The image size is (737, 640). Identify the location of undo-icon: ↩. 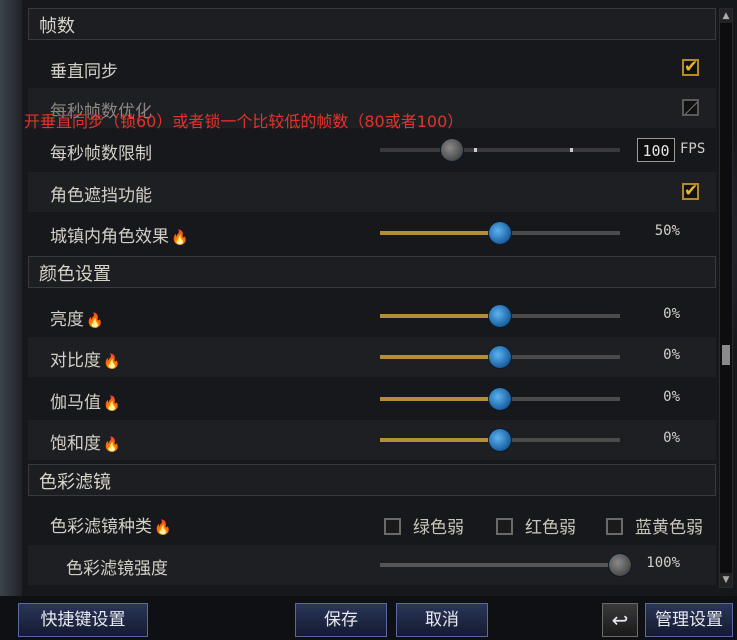
(620, 620).